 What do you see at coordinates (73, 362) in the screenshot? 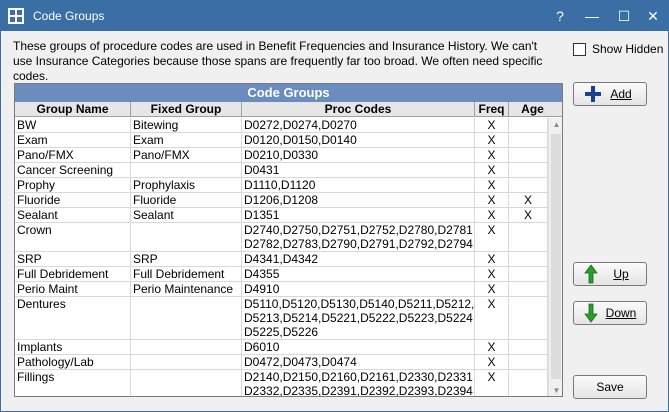
I see `cell-group-name: Pathology/Lab` at bounding box center [73, 362].